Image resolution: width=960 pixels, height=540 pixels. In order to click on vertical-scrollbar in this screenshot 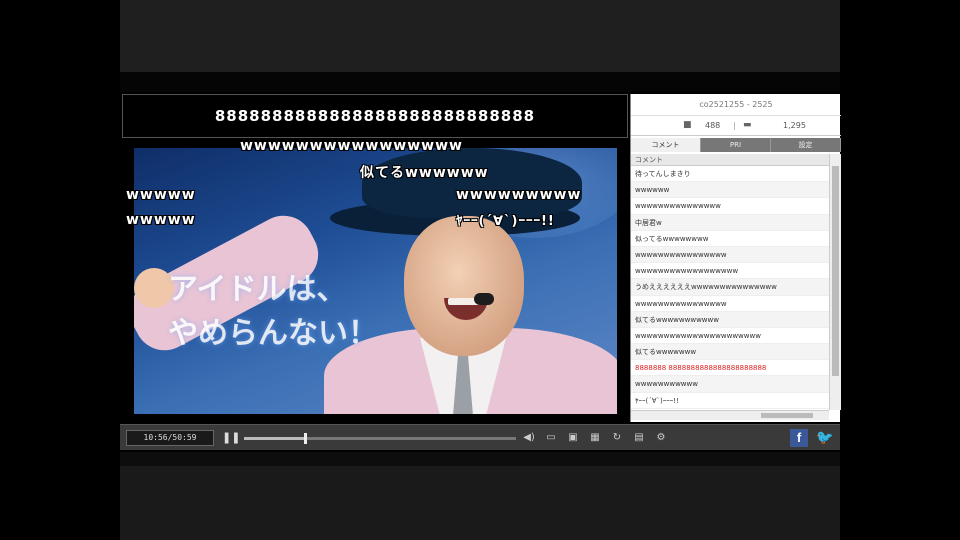, I will do `click(835, 282)`.